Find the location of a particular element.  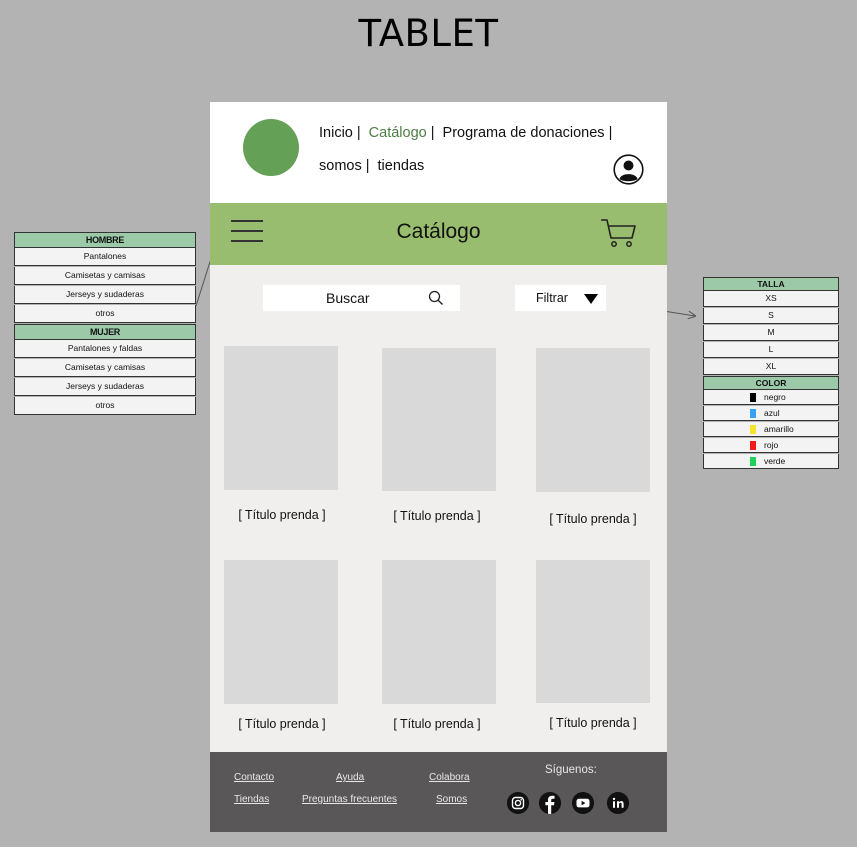

nav-inicio: Inicio is located at coordinates (336, 133).